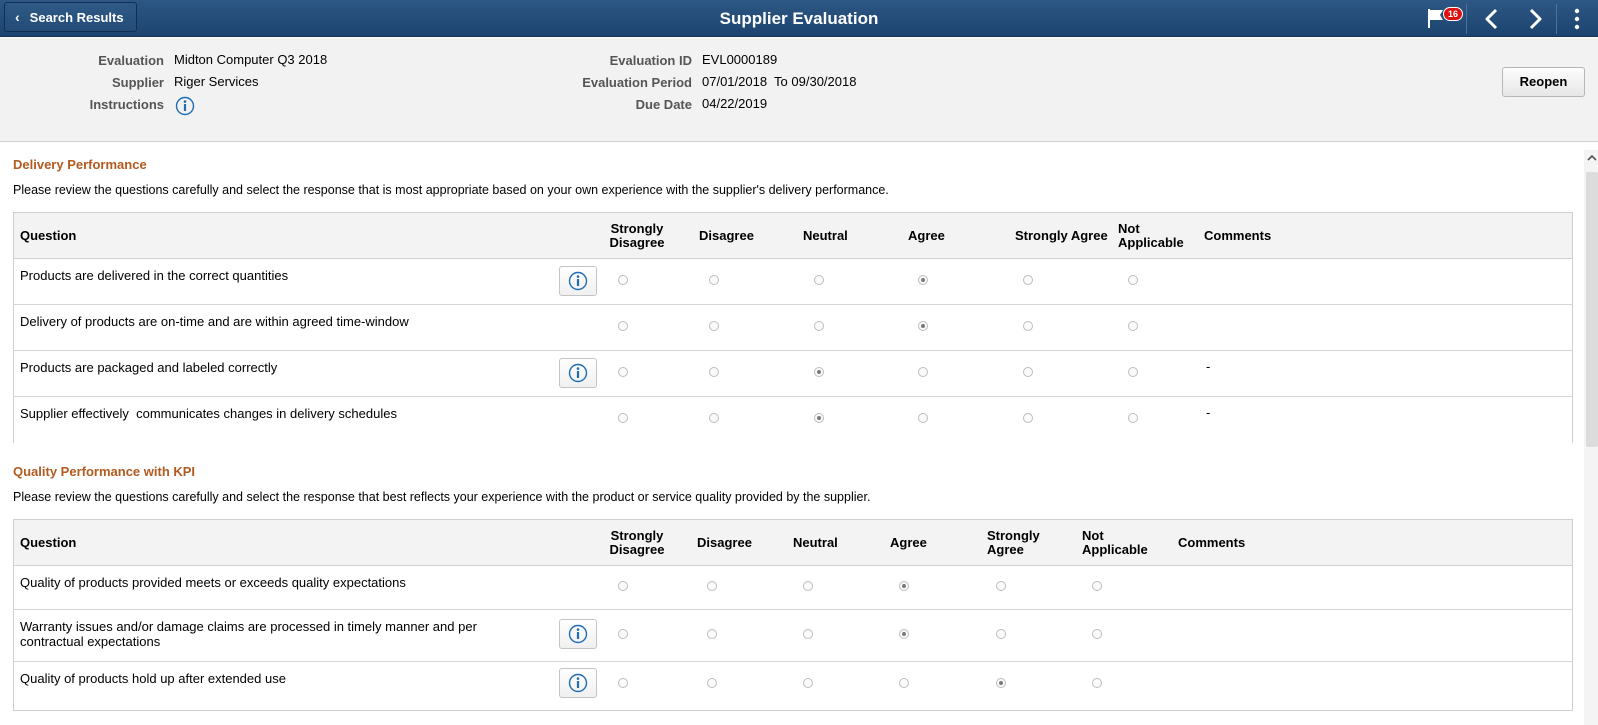 Image resolution: width=1598 pixels, height=725 pixels. I want to click on header-line: Agree, so click(1005, 549).